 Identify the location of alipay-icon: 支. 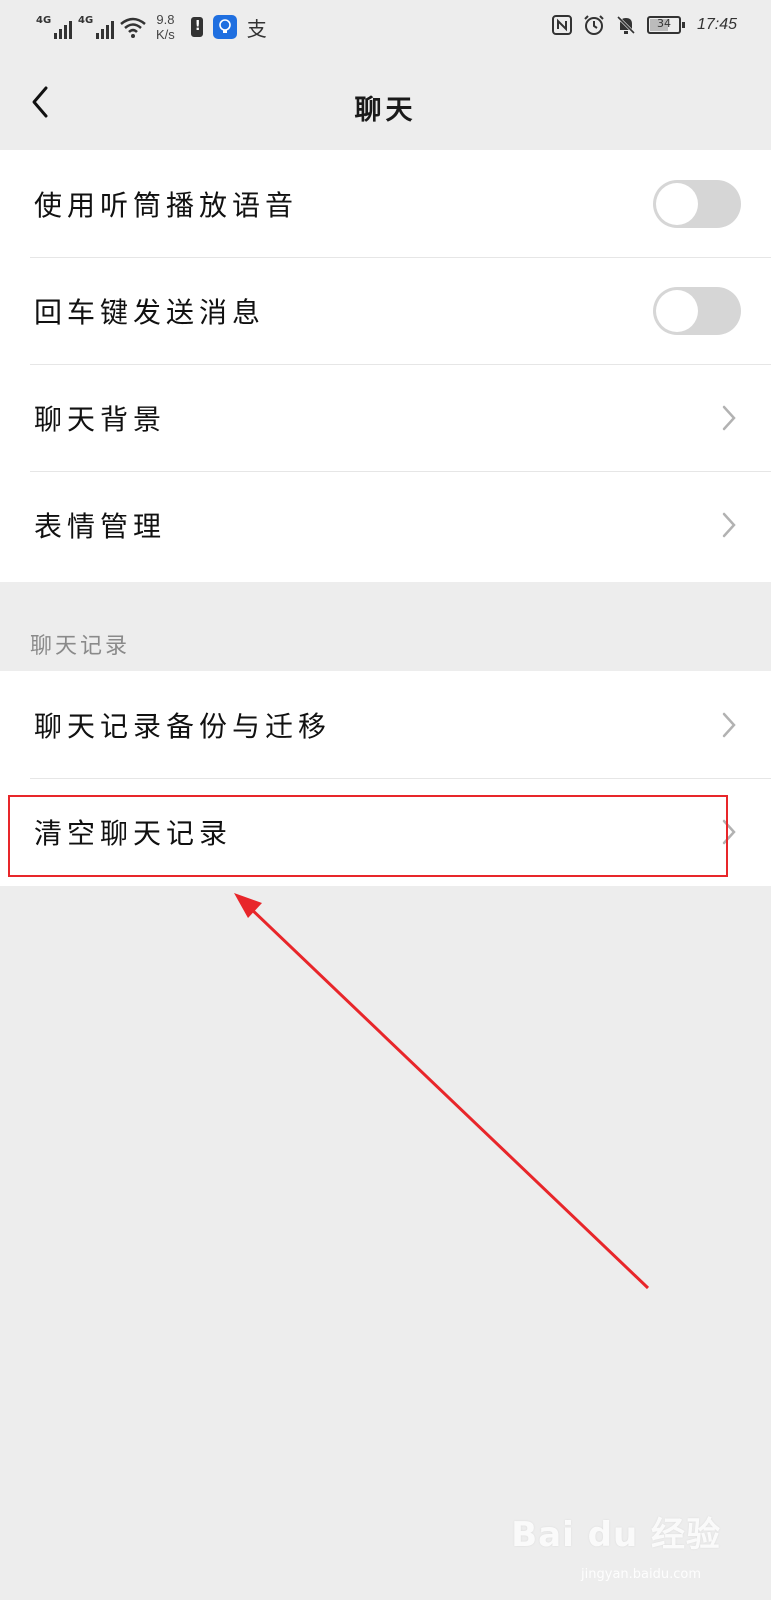
(256, 28).